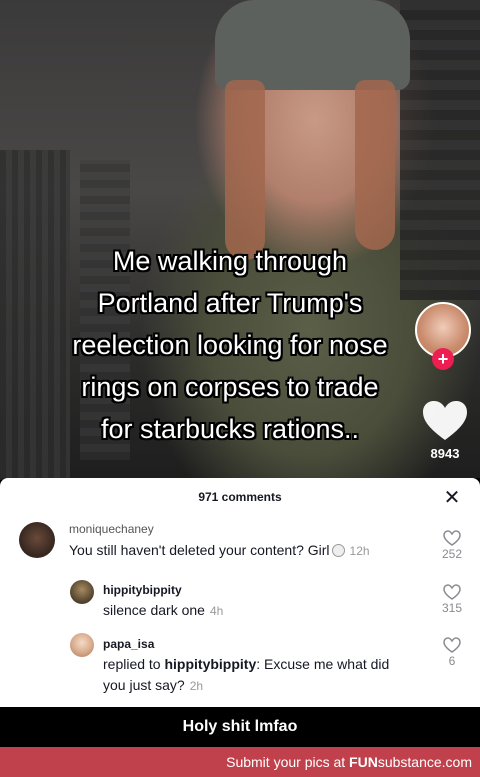 This screenshot has height=777, width=480. I want to click on comment-username: papa_isa, so click(128, 644).